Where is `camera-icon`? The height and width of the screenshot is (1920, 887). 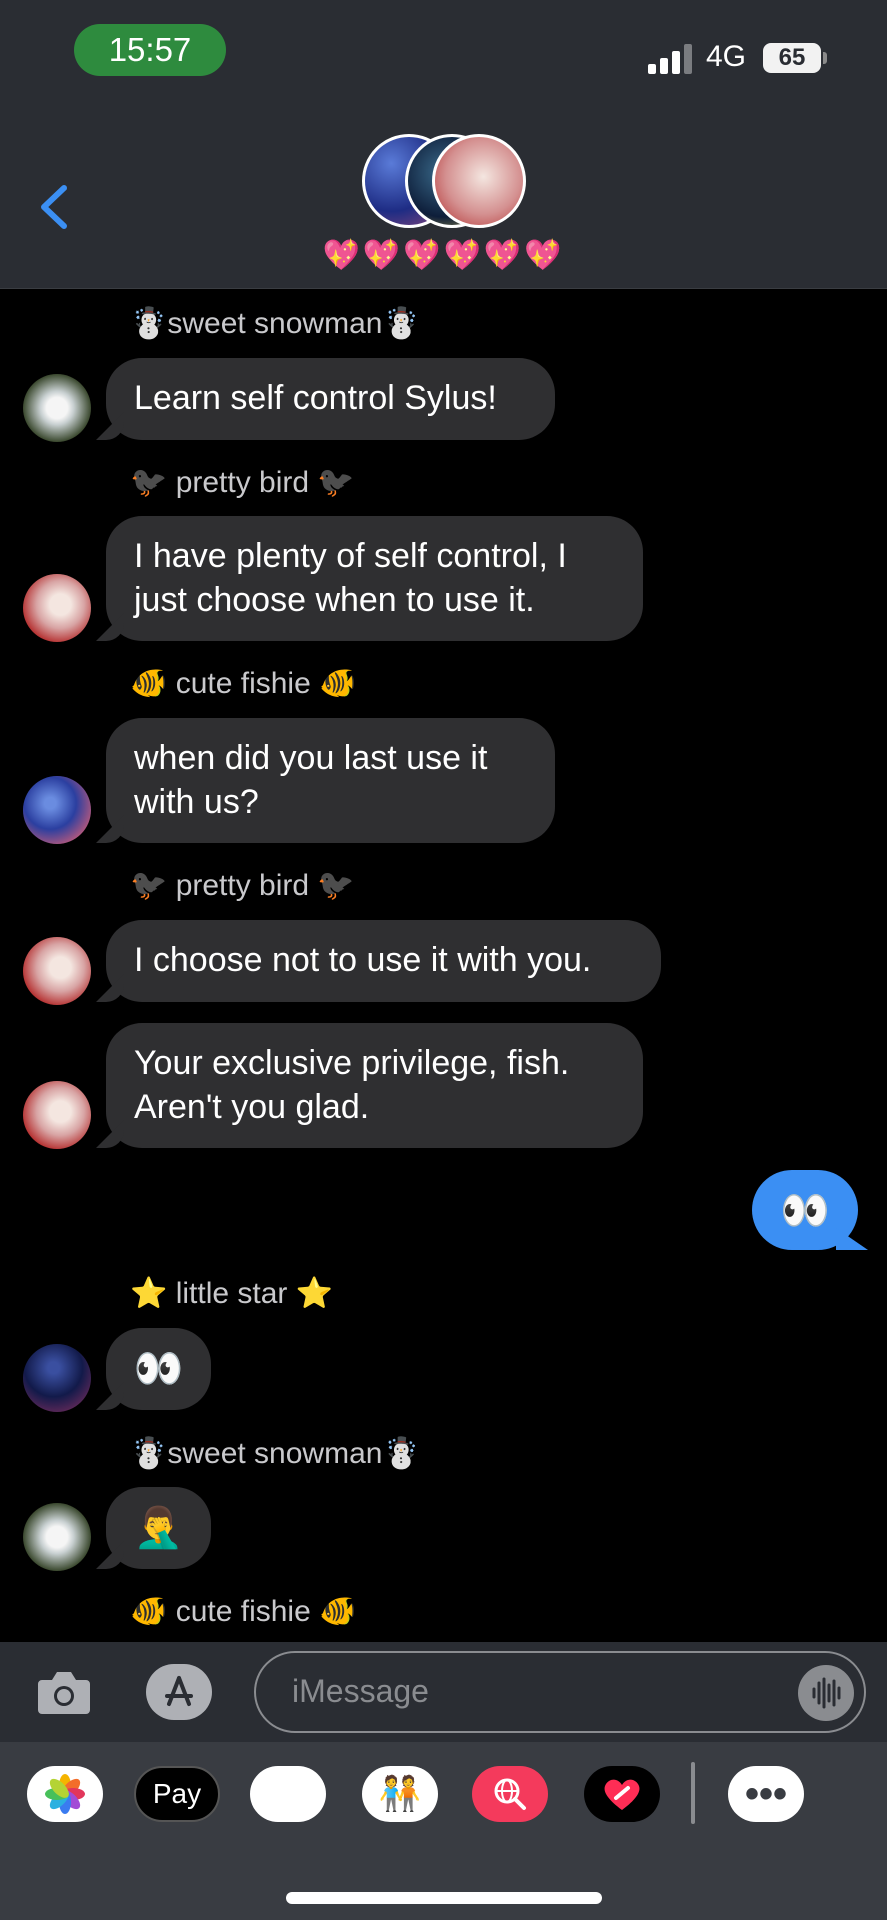
camera-icon is located at coordinates (64, 1692).